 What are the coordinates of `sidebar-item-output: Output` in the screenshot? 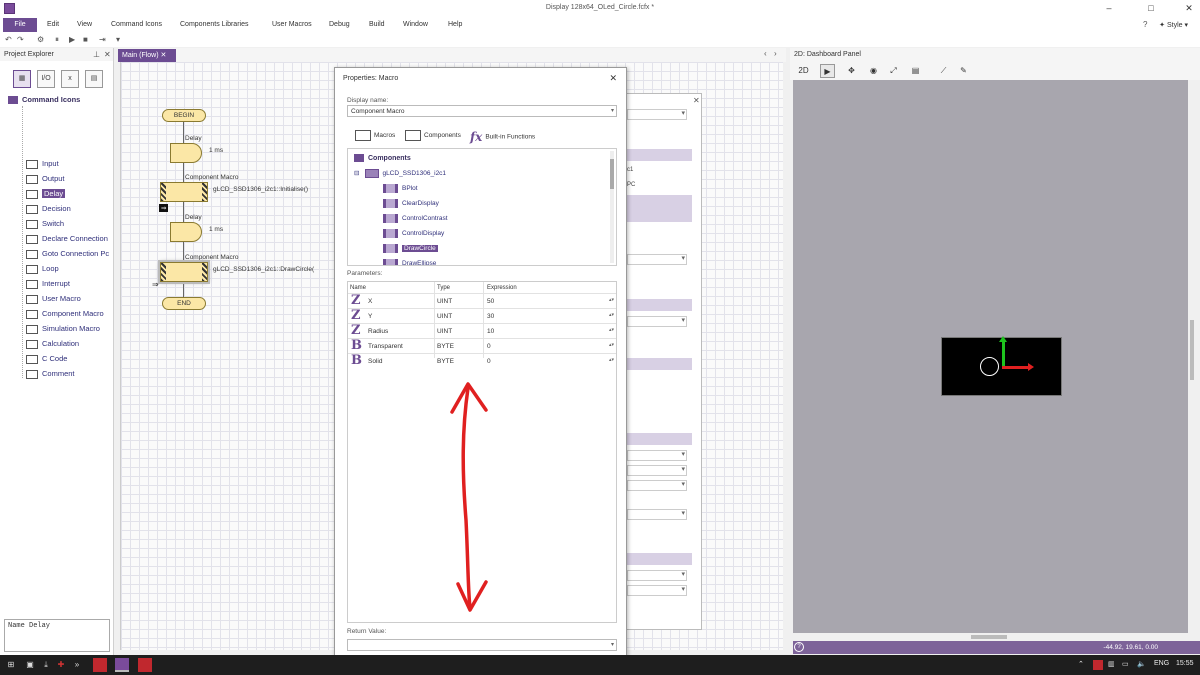 It's located at (45, 180).